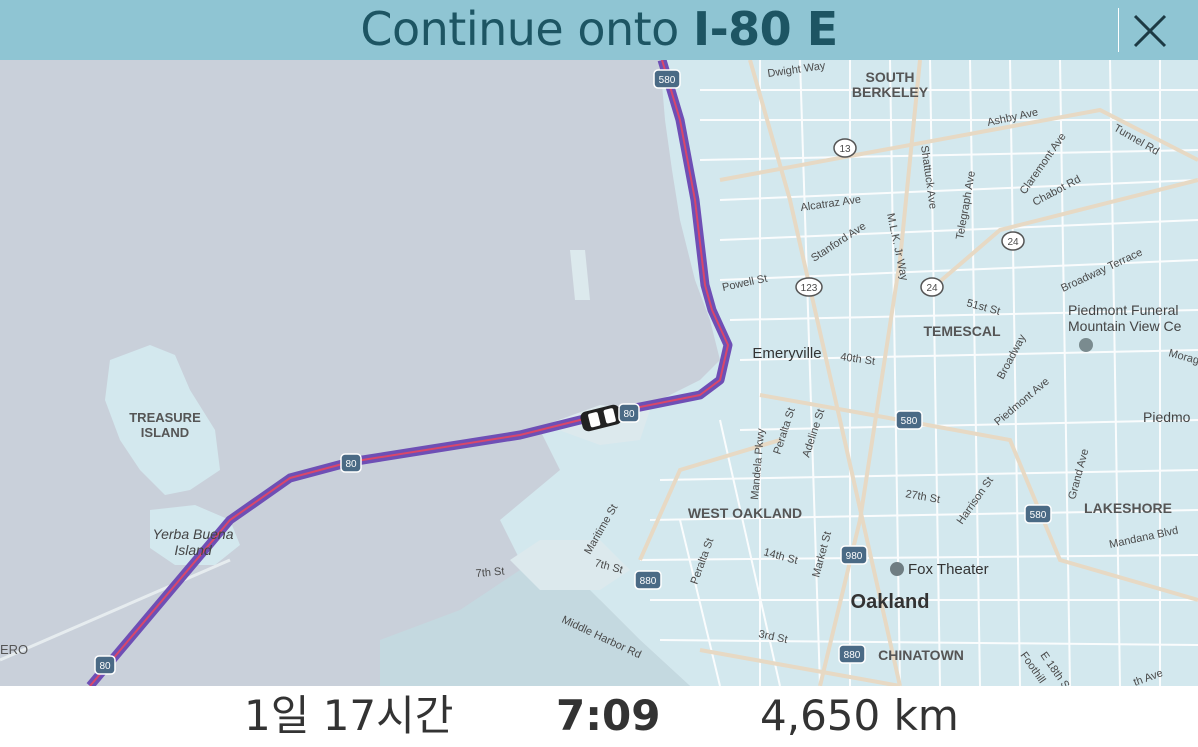  Describe the element at coordinates (608, 715) in the screenshot. I see `arrival-time: 7:09` at that location.